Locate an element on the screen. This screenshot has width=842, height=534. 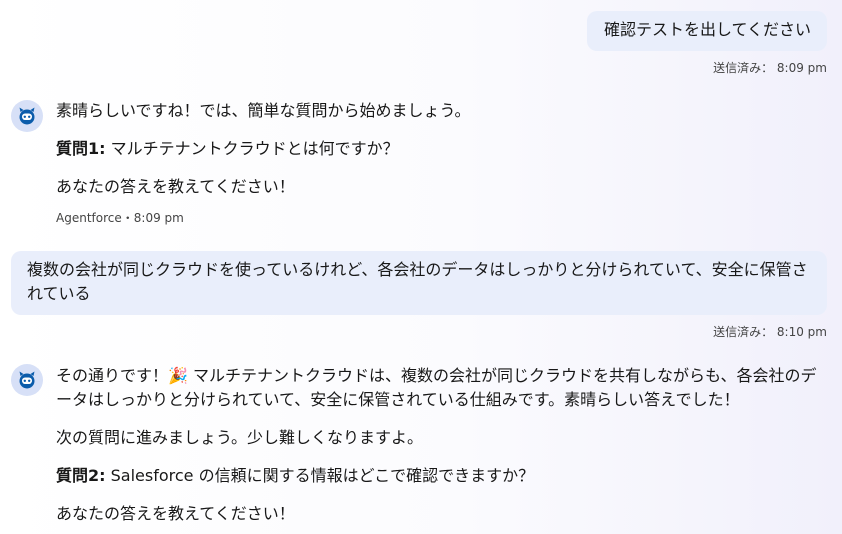
feedback-lead: その通りです！ is located at coordinates (112, 375).